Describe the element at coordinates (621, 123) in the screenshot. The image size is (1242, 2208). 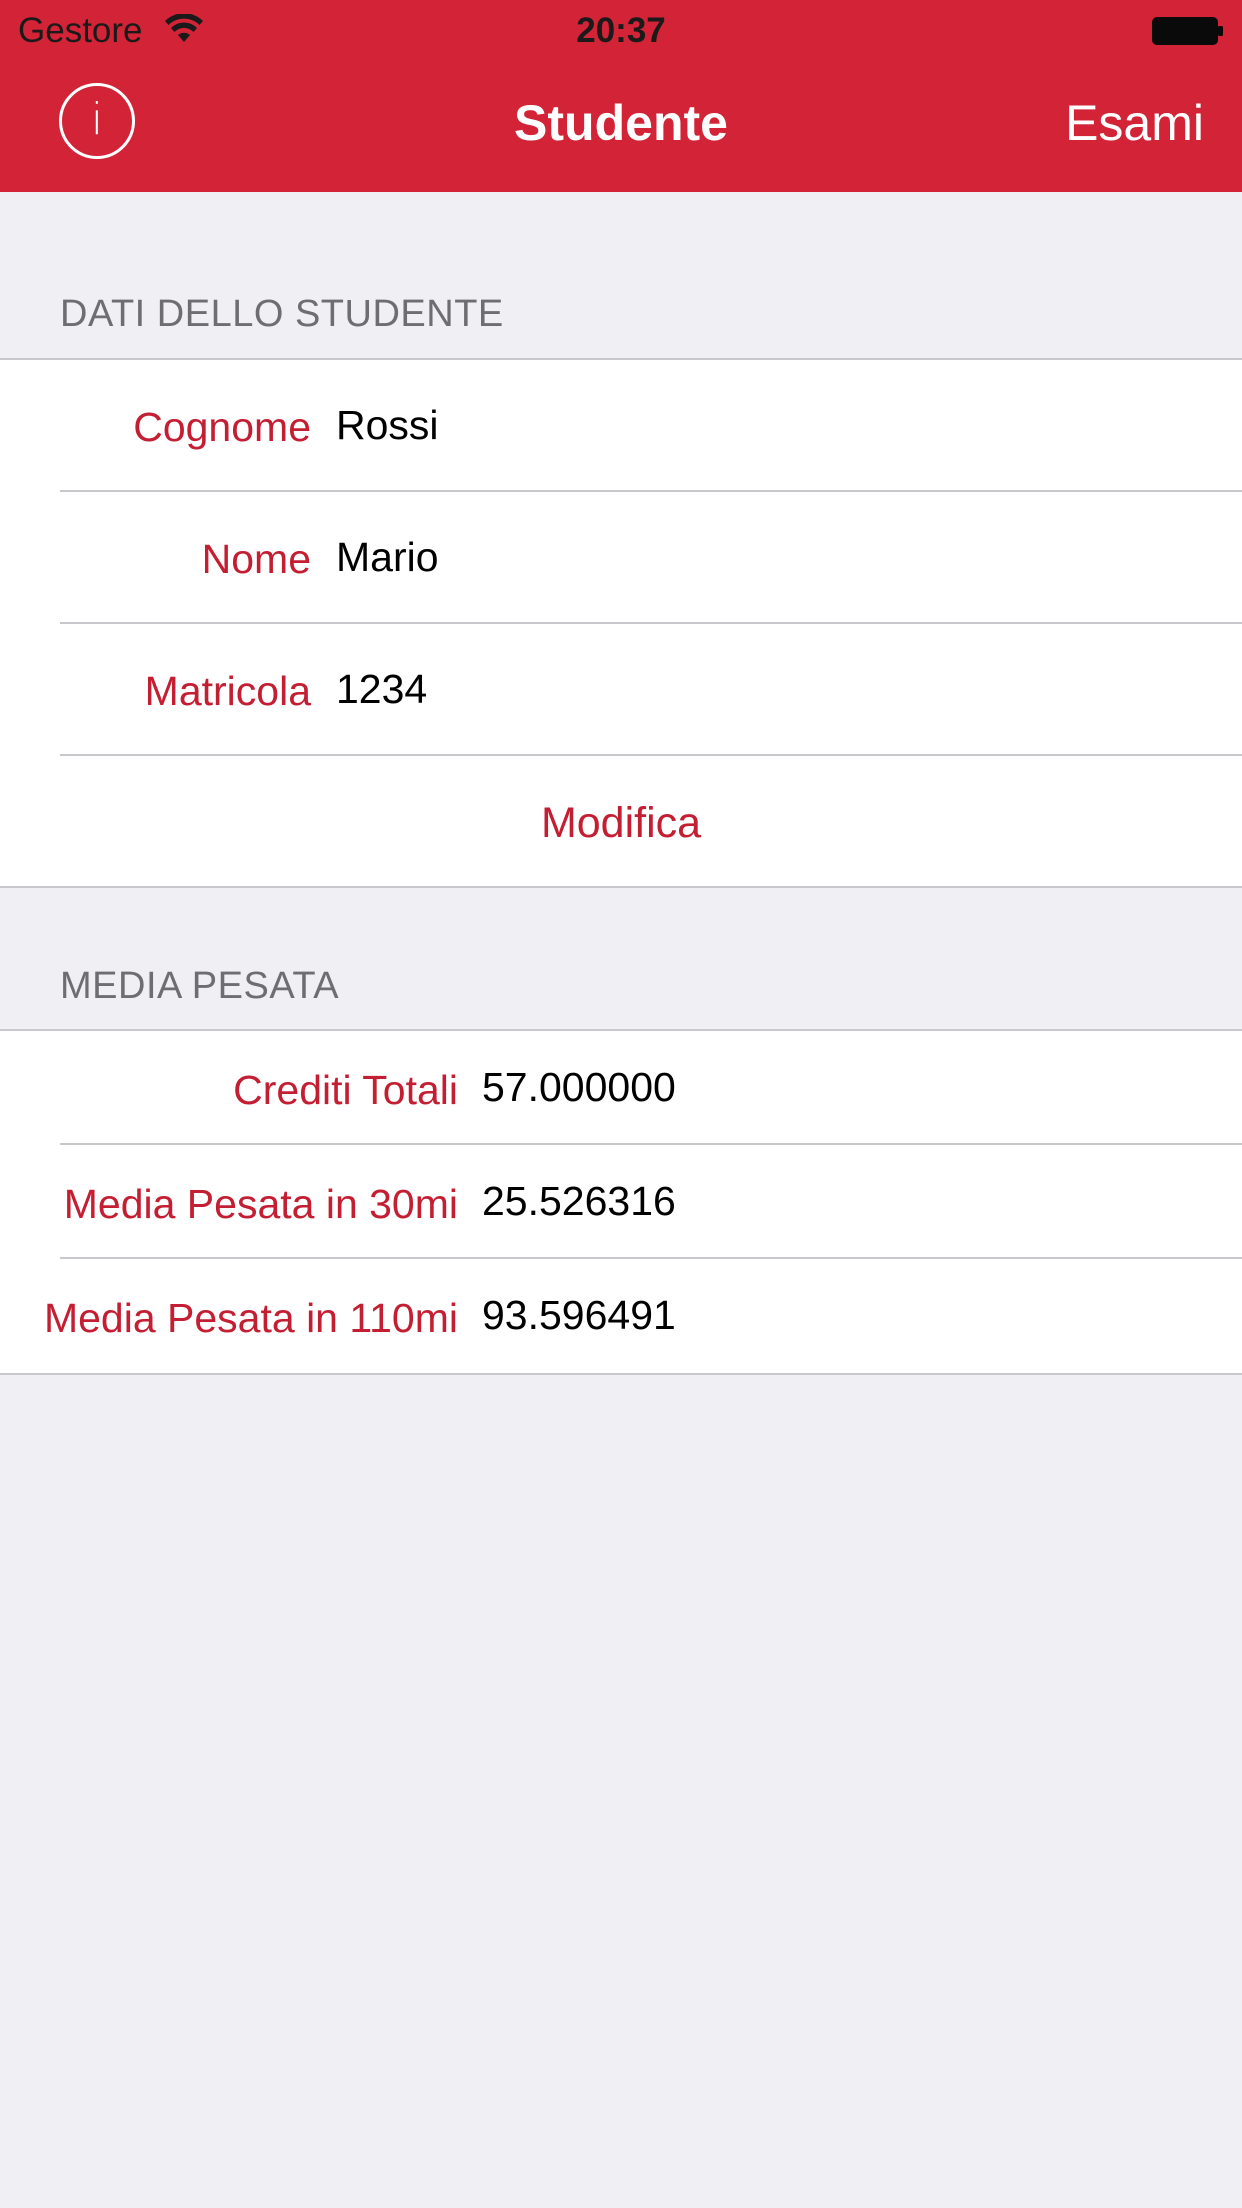
I see `page-title: Studente` at that location.